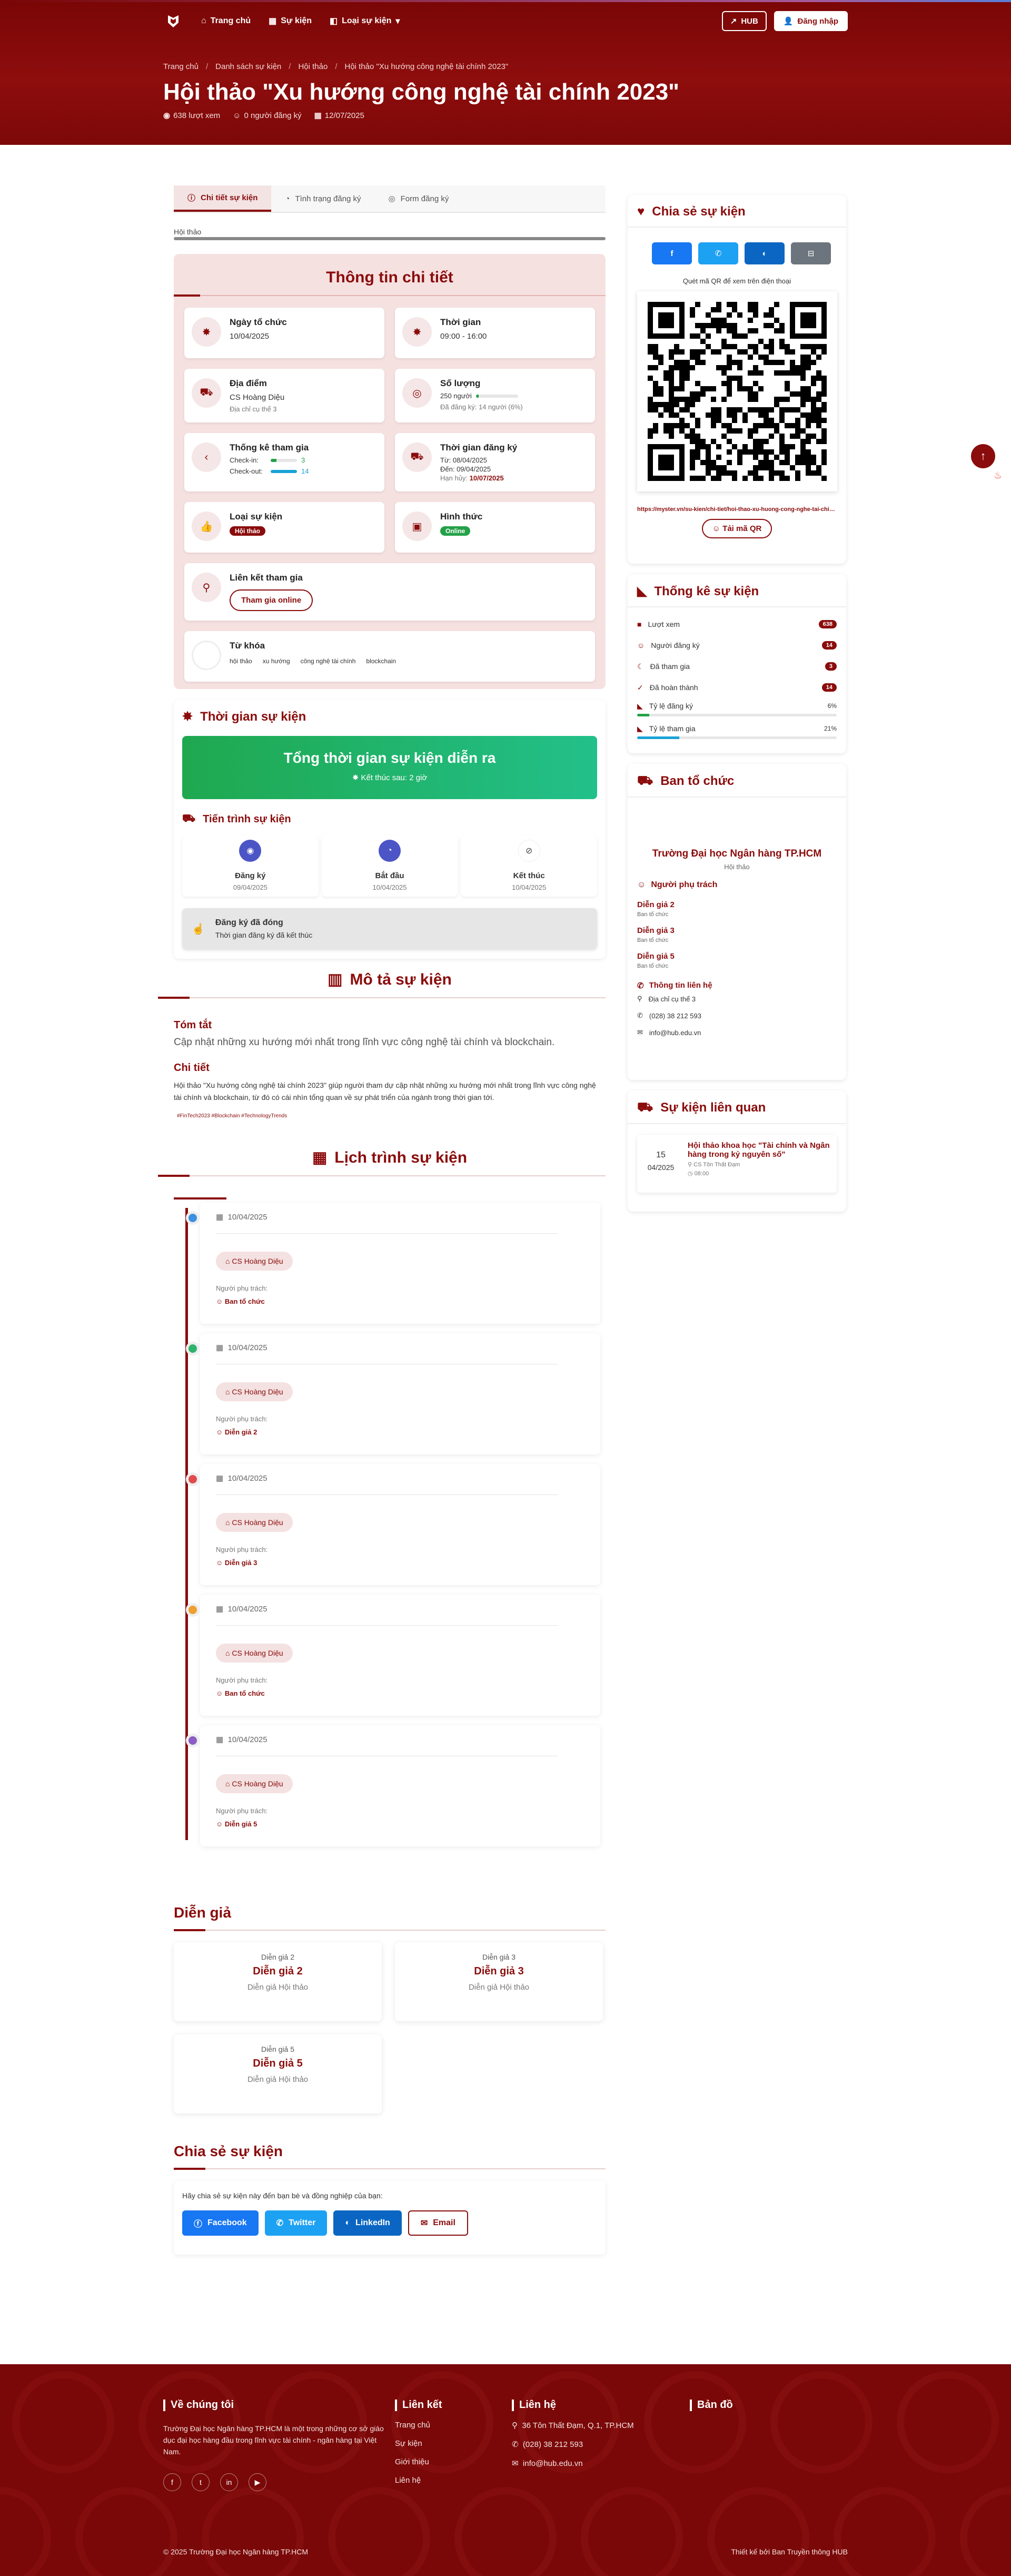 The width and height of the screenshot is (1011, 2576). What do you see at coordinates (381, 661) in the screenshot?
I see `keyword-tag: blockchain` at bounding box center [381, 661].